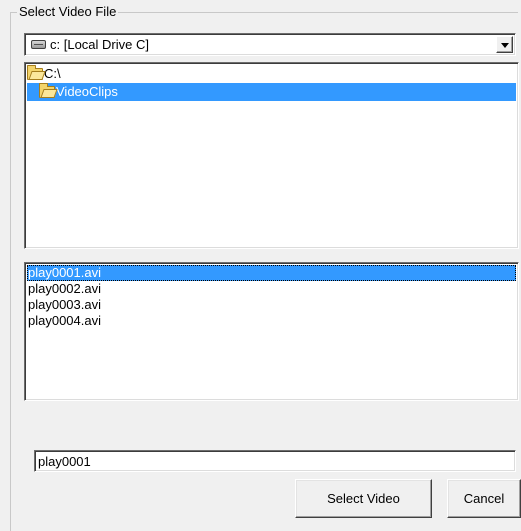 The width and height of the screenshot is (521, 531). Describe the element at coordinates (270, 44) in the screenshot. I see `drive-selector: c: [Local Drive C]` at that location.